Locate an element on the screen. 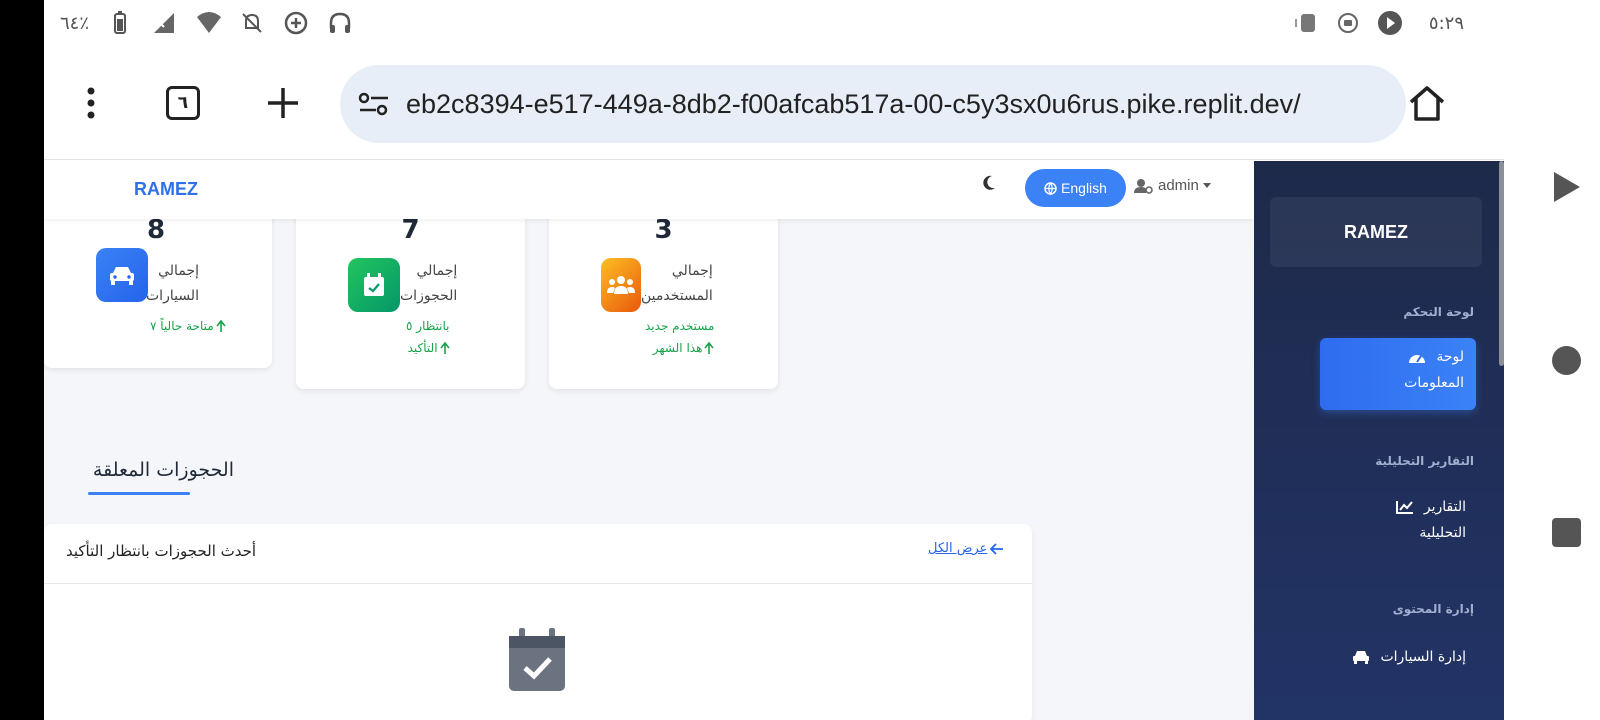  stat-sub: متاحة حالياً ٧ is located at coordinates (188, 326).